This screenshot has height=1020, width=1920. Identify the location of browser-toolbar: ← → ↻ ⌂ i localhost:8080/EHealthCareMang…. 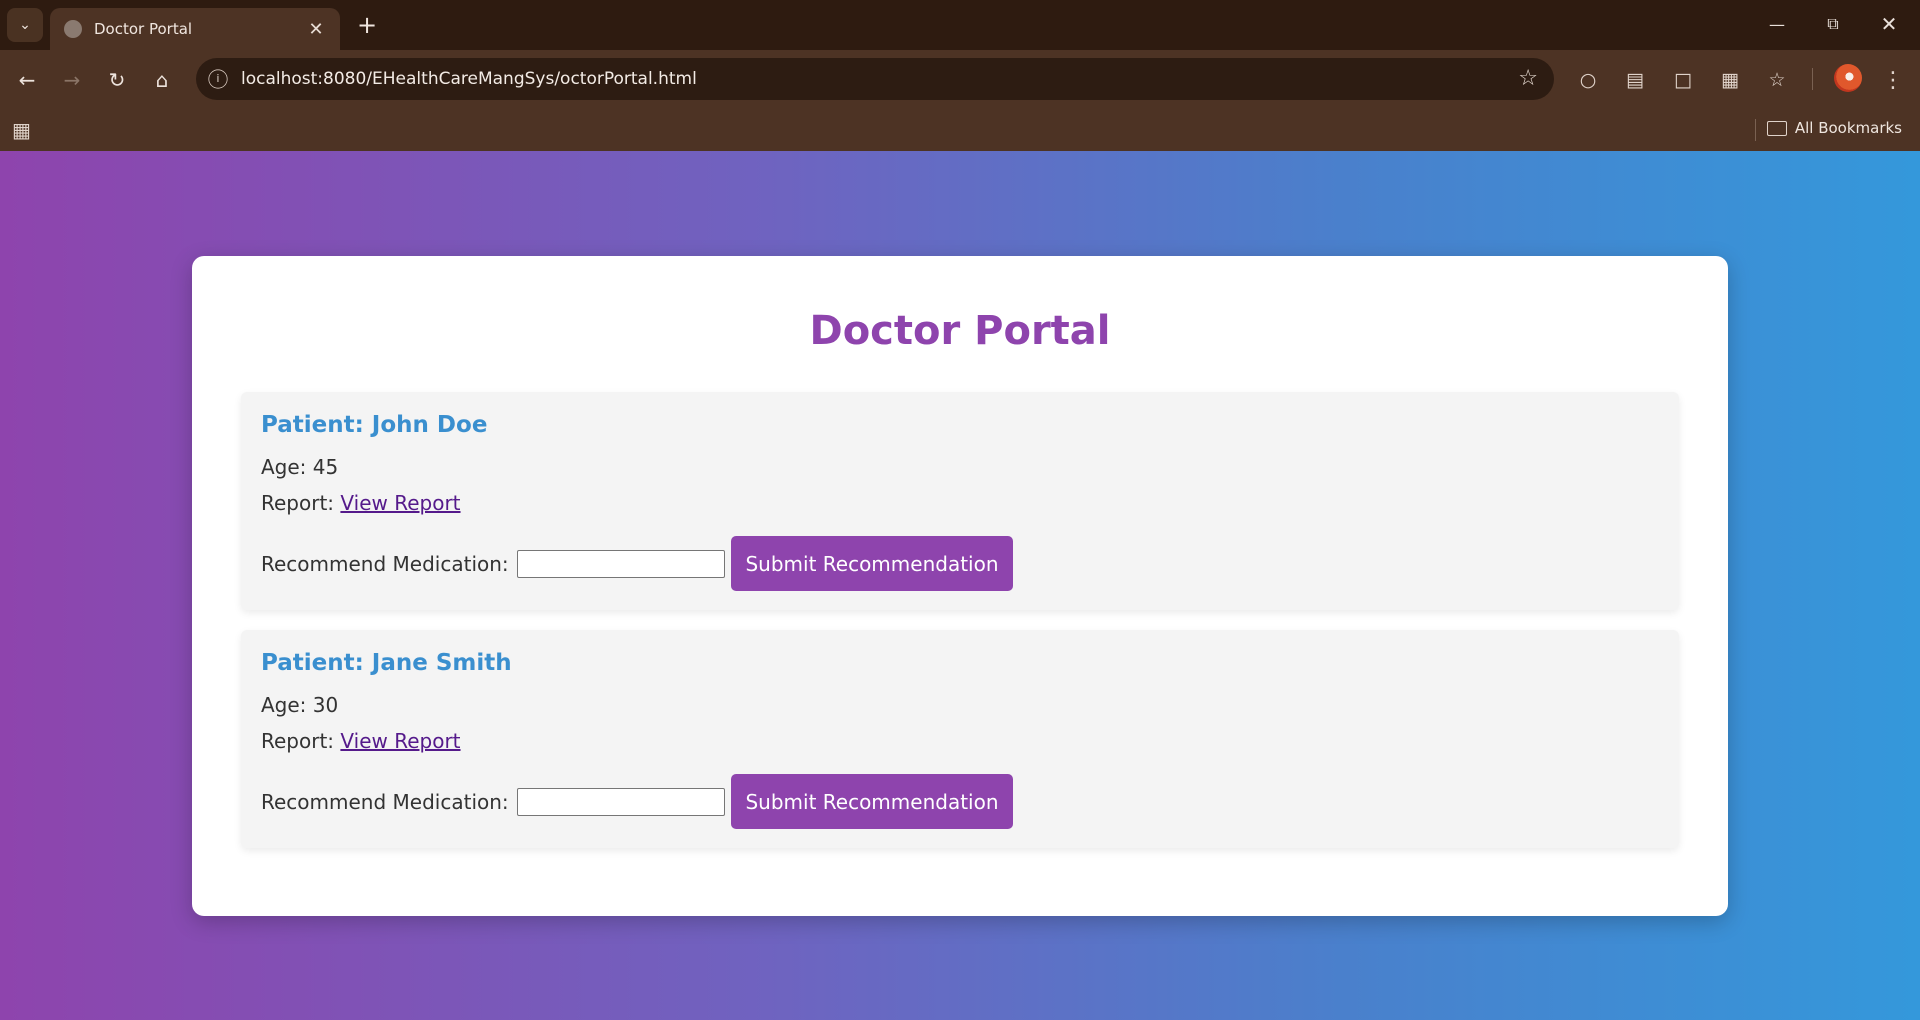
(960, 79).